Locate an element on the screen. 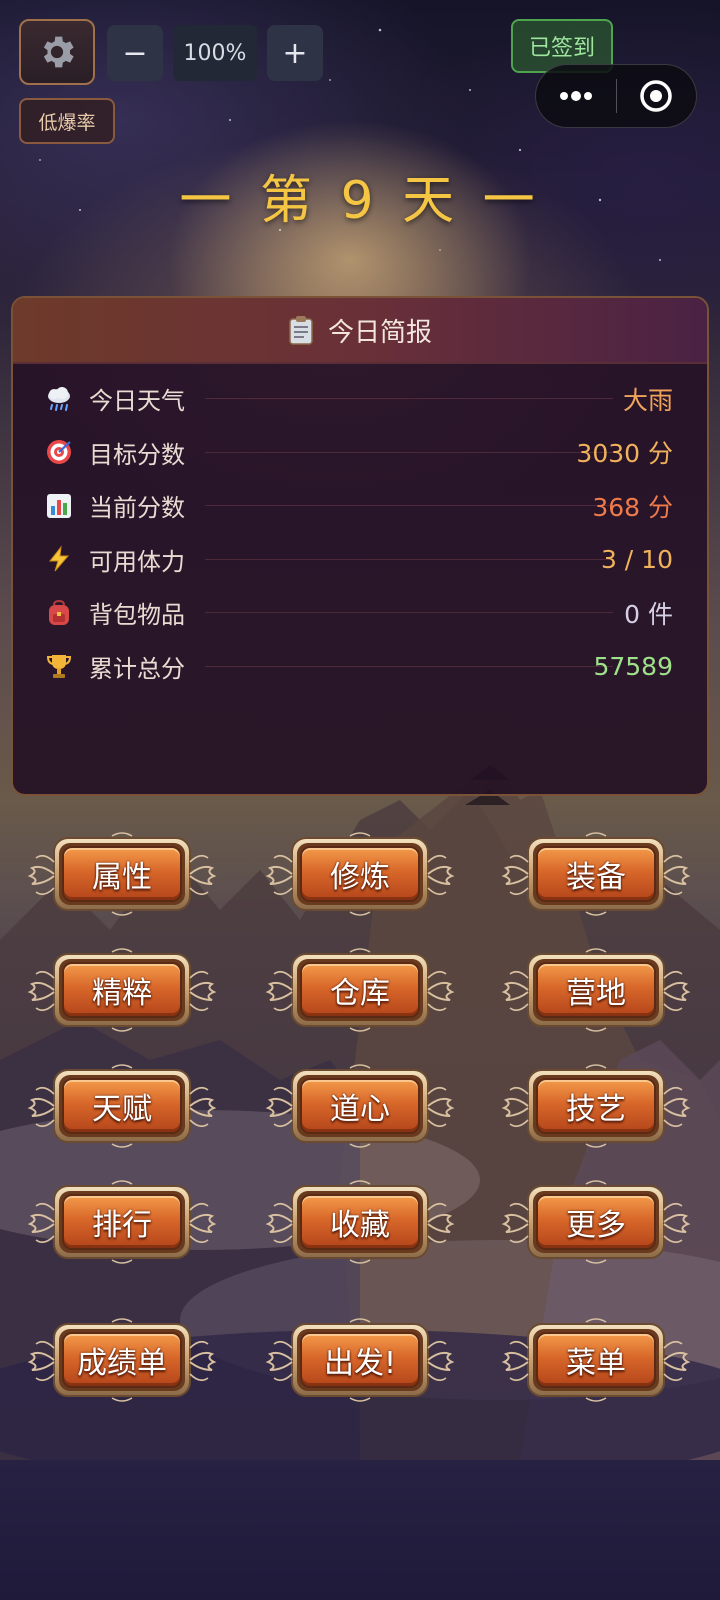 The height and width of the screenshot is (1600, 720). menu-button-label: 营地 is located at coordinates (596, 990).